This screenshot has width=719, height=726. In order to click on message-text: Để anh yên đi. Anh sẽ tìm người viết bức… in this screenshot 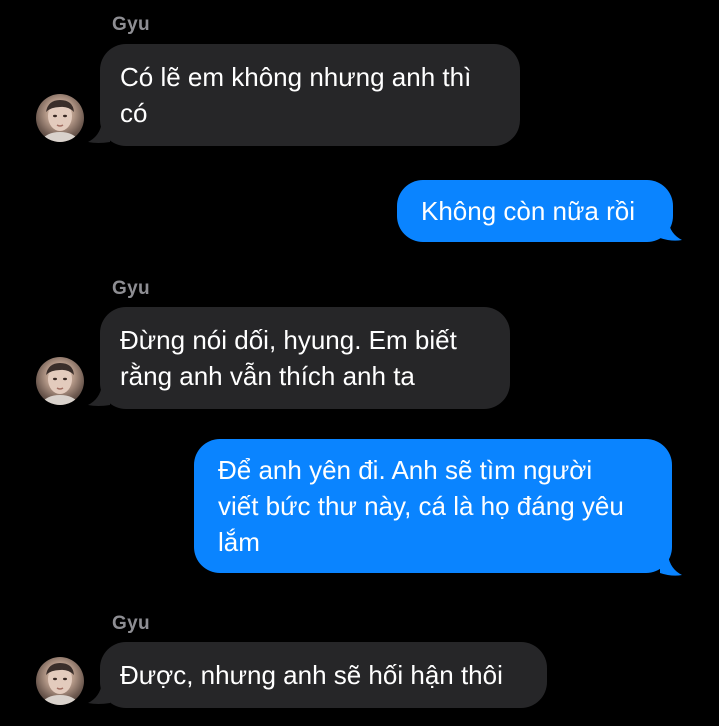, I will do `click(421, 506)`.